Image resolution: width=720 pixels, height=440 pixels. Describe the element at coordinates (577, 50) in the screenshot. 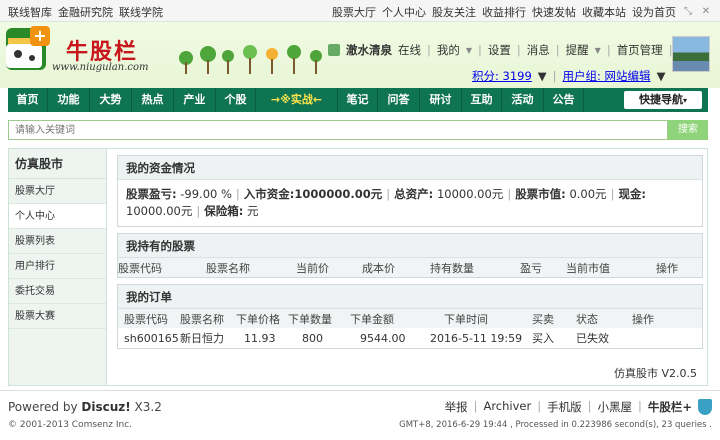

I see `reminders-link: 提醒` at that location.